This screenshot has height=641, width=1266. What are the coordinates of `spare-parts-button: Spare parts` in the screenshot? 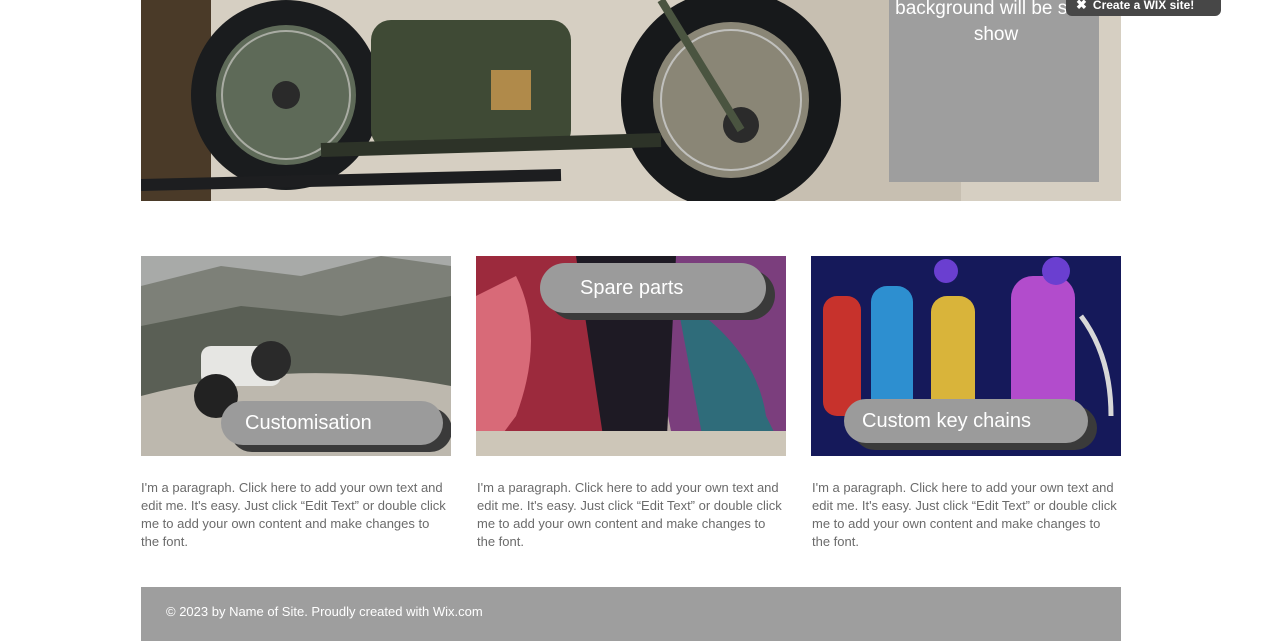 It's located at (653, 288).